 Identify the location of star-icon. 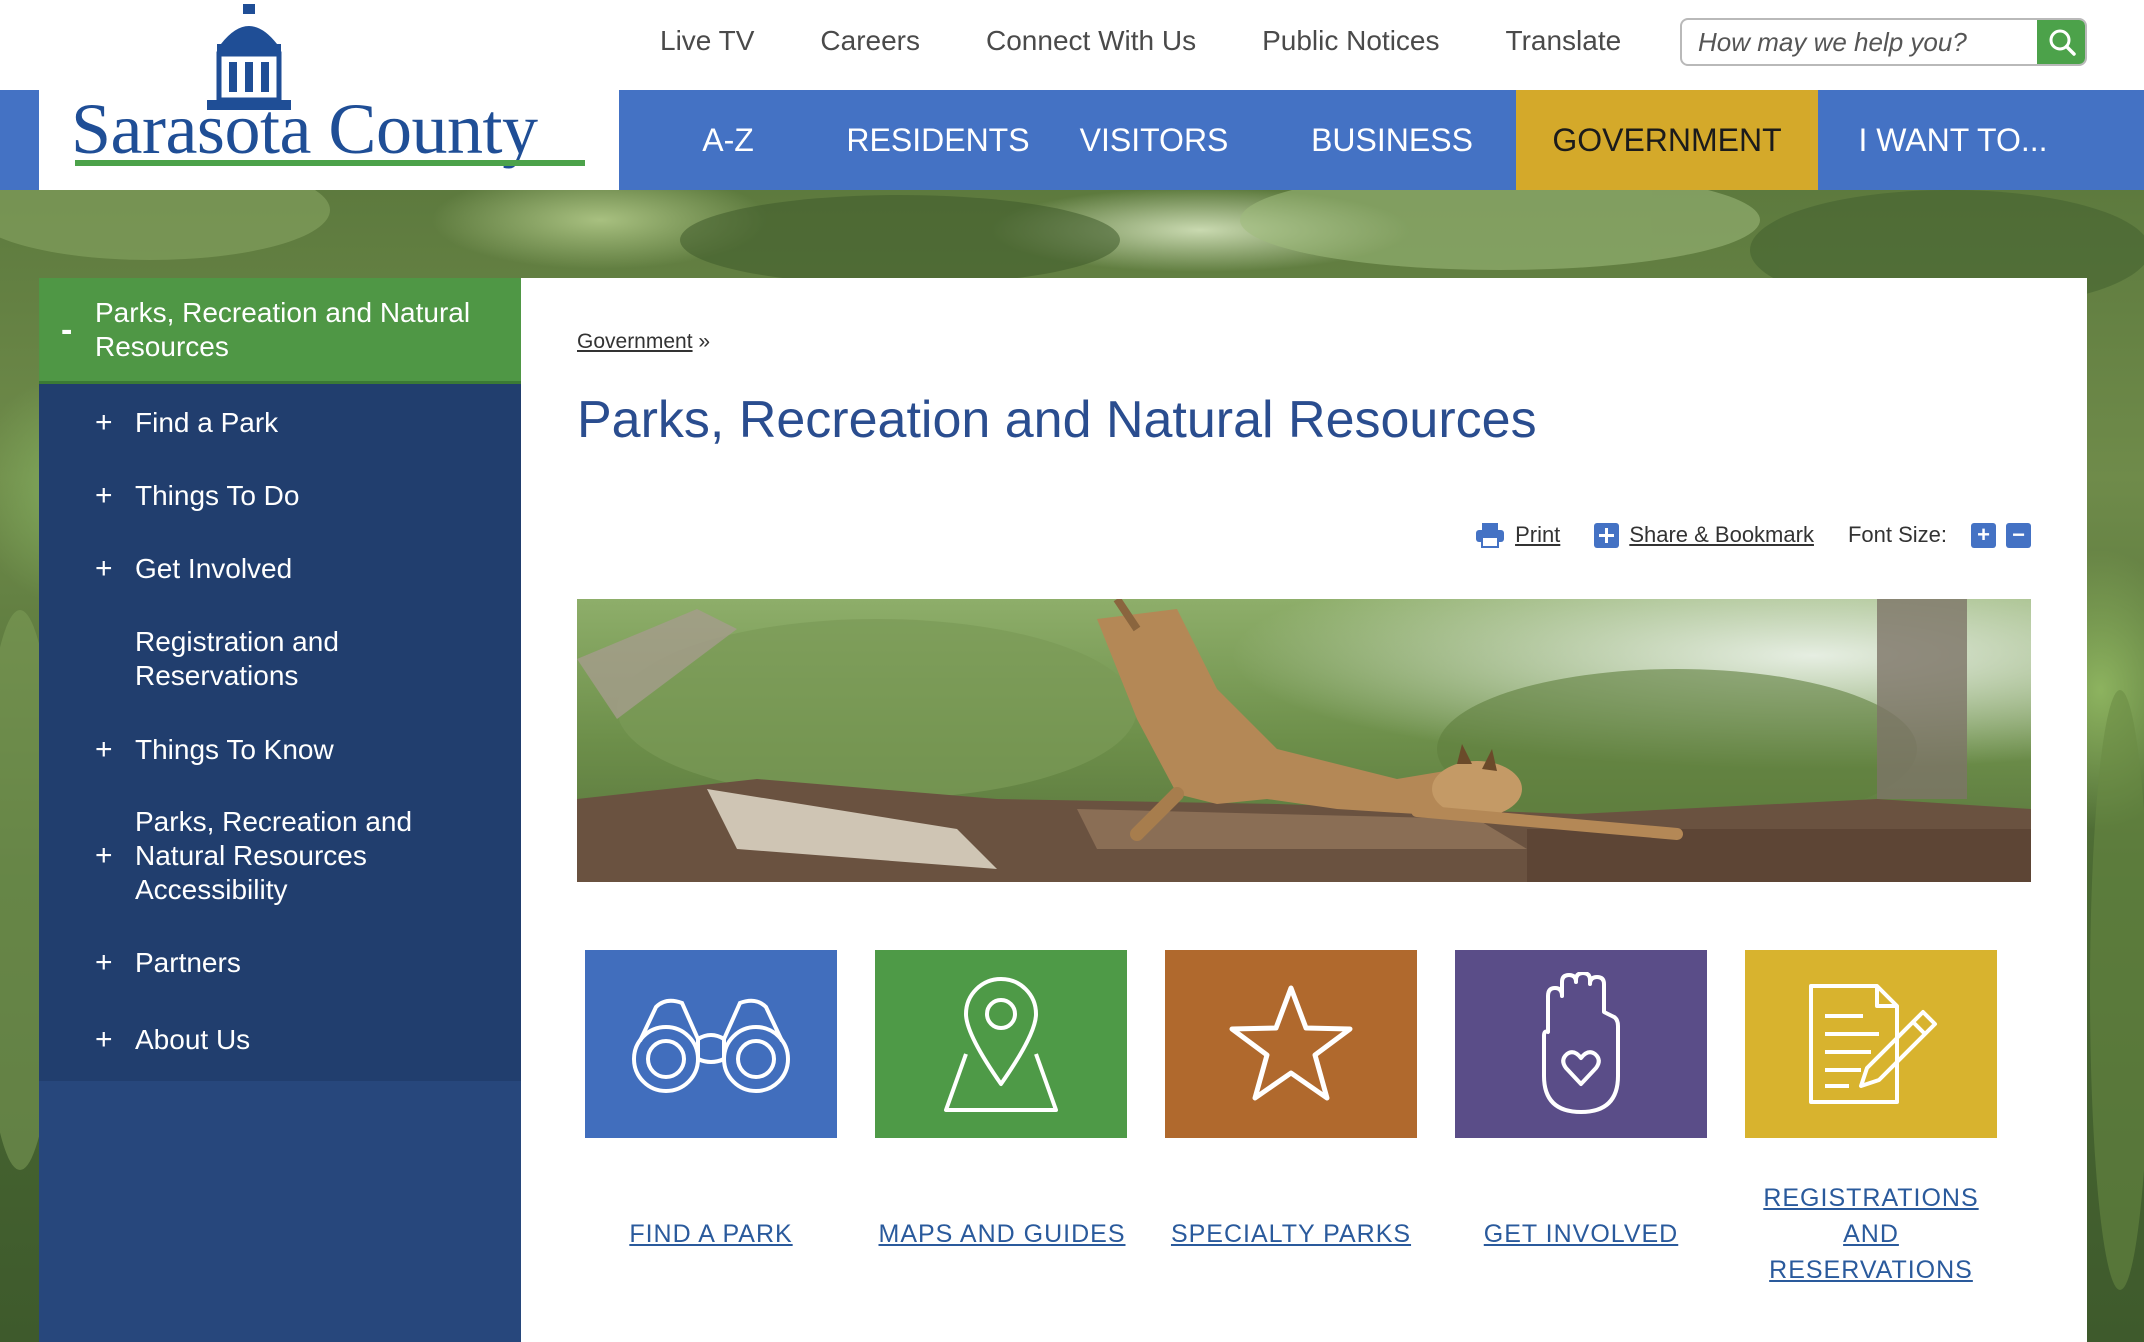
(1291, 1043).